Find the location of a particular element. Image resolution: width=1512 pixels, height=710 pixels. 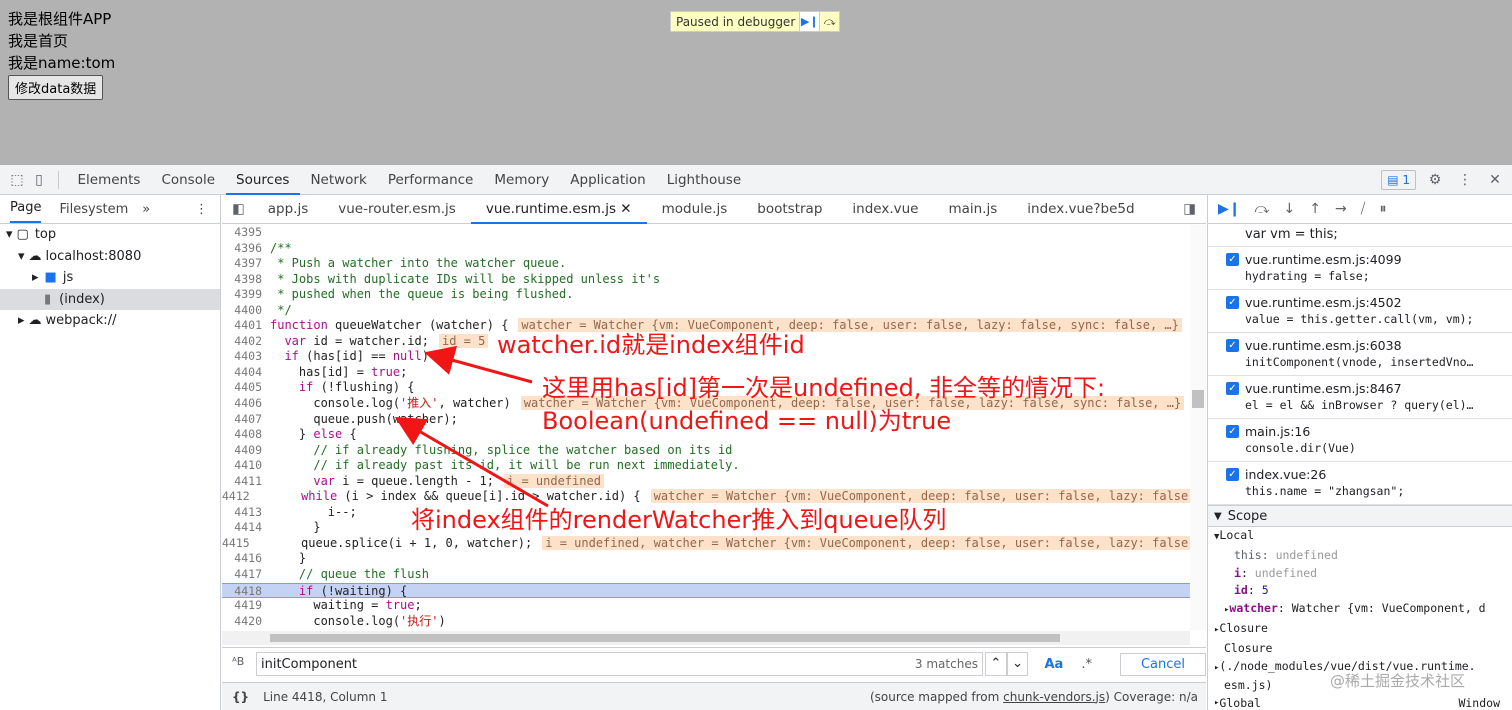

close-icon: ✕ is located at coordinates (1495, 180).